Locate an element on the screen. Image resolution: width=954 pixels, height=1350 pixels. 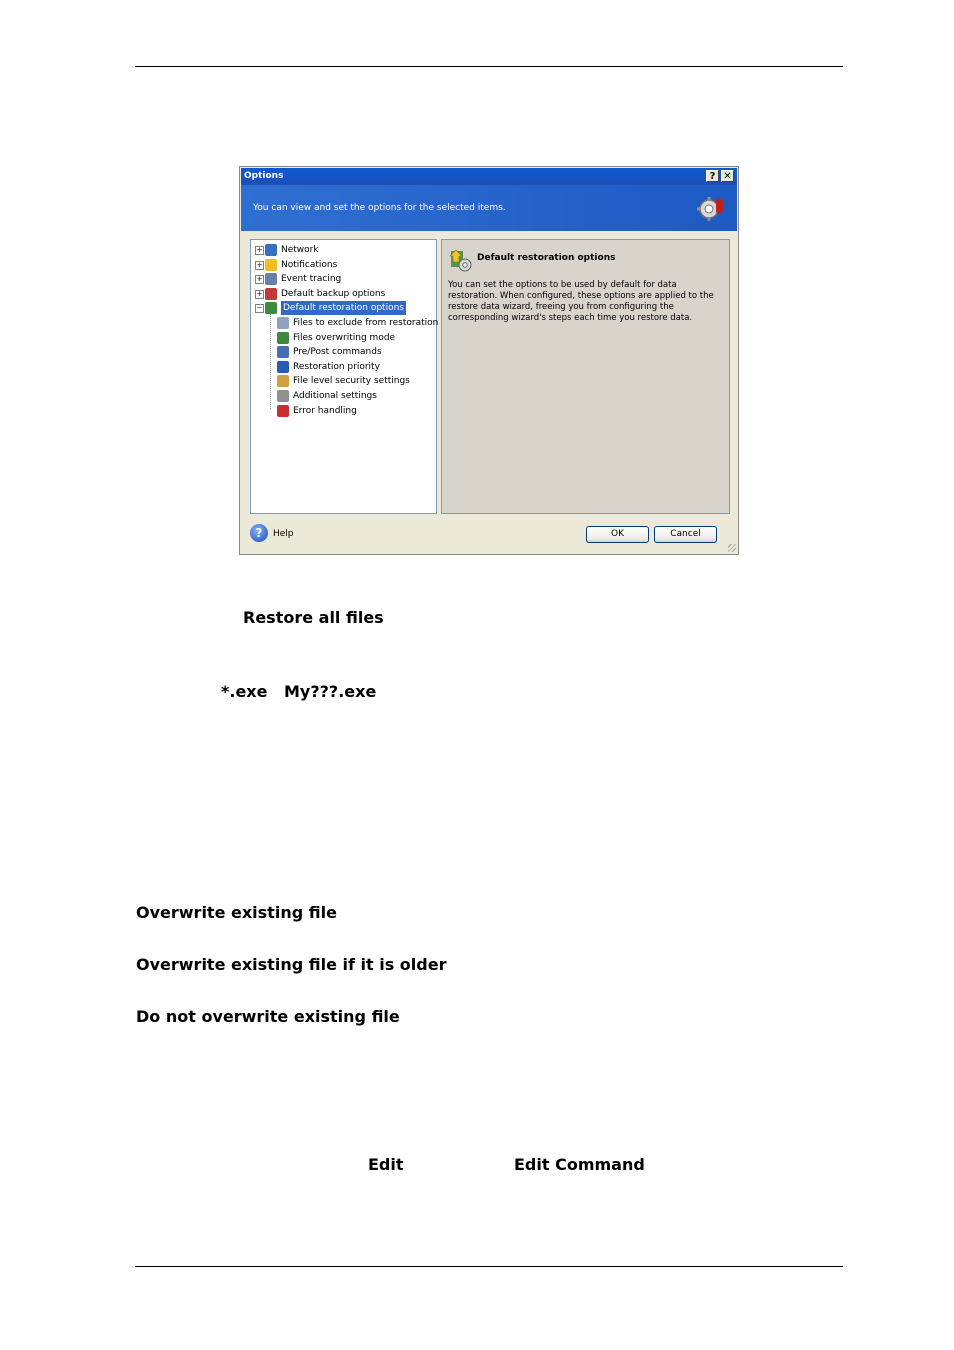
overwrite-existing-text: Overwrite existing file is located at coordinates (236, 912).